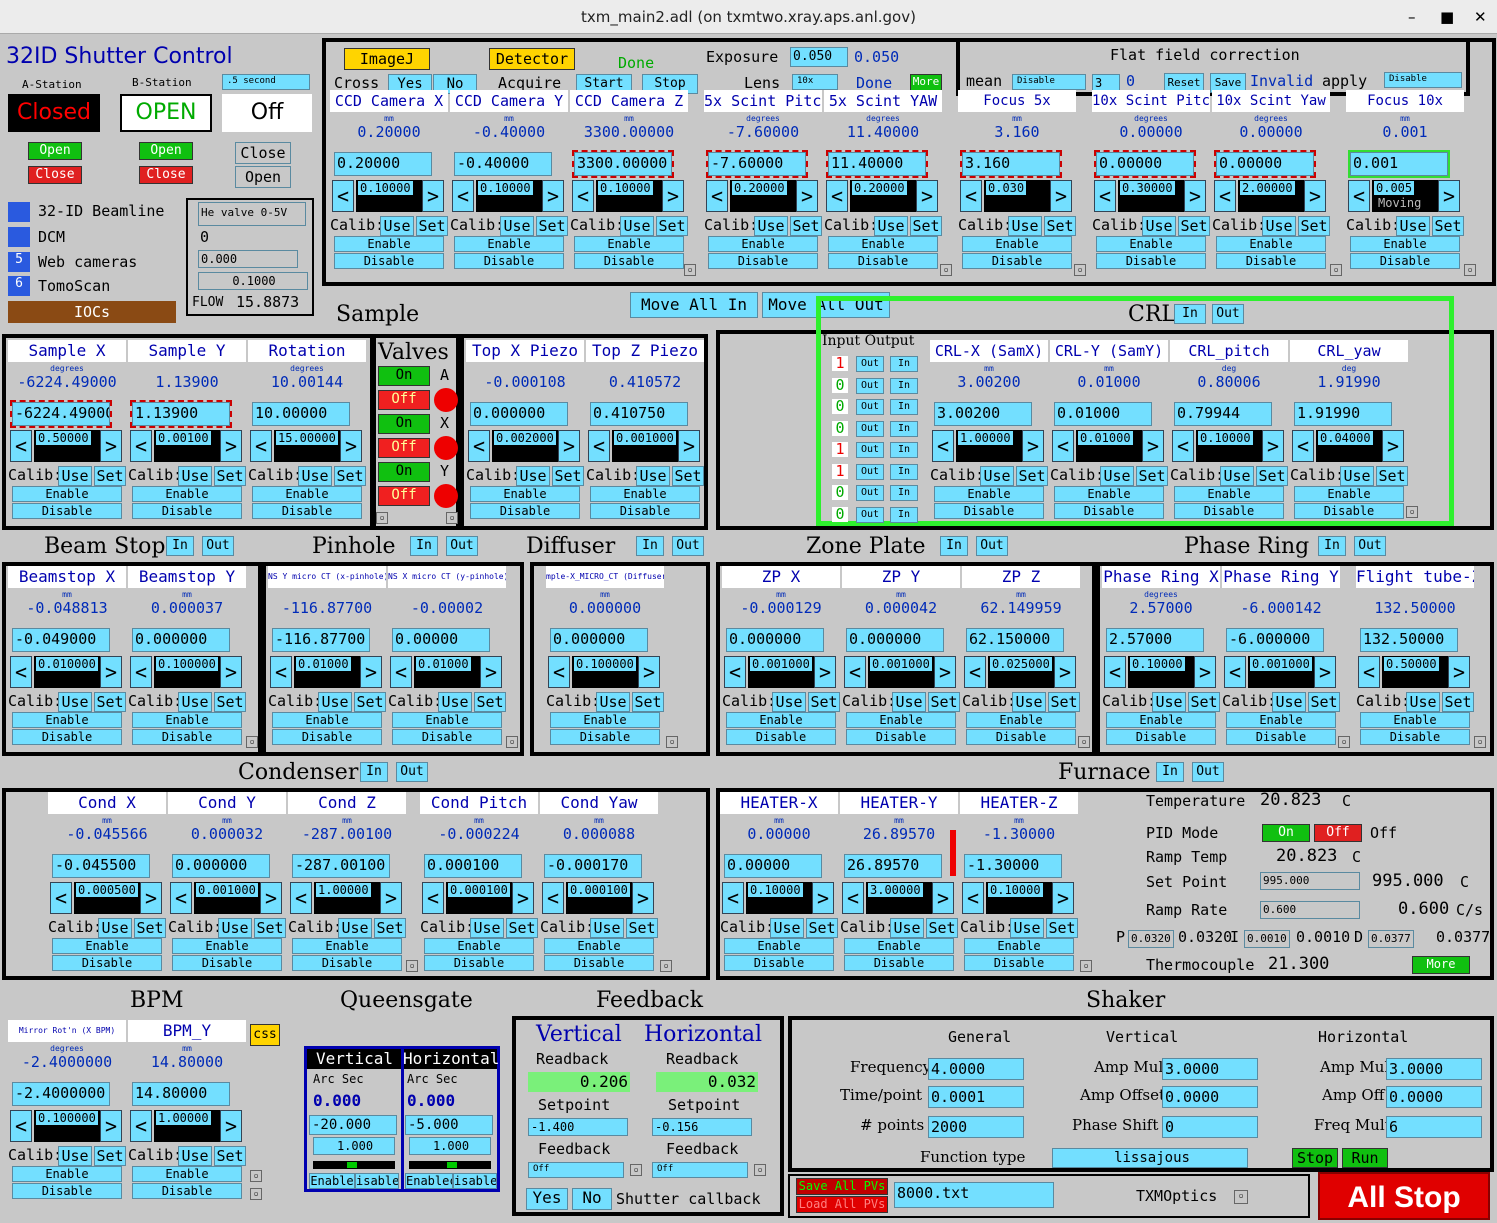 The width and height of the screenshot is (1497, 1223). Describe the element at coordinates (383, 164) in the screenshot. I see `motor-setpoint-input: 0.20000` at that location.